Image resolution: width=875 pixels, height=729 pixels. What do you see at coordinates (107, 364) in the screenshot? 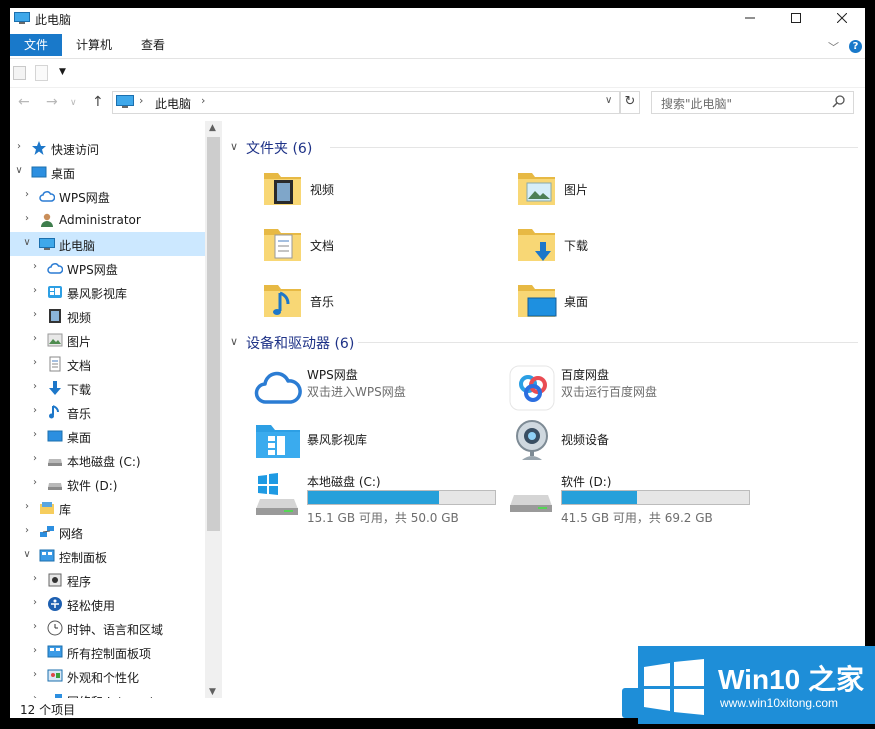
I see `tree-item: › 文档` at bounding box center [107, 364].